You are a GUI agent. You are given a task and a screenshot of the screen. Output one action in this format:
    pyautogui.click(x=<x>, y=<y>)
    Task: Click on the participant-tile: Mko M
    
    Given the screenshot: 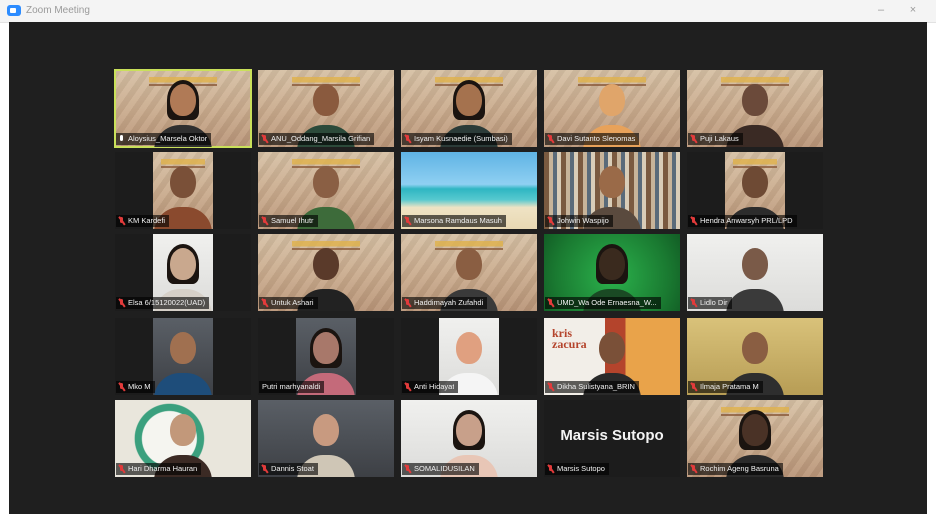 What is the action you would take?
    pyautogui.click(x=183, y=356)
    